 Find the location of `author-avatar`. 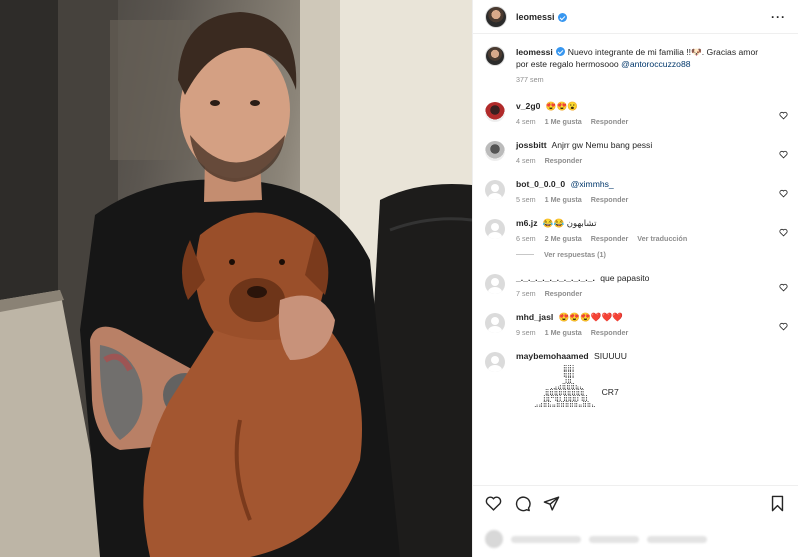

author-avatar is located at coordinates (496, 16).